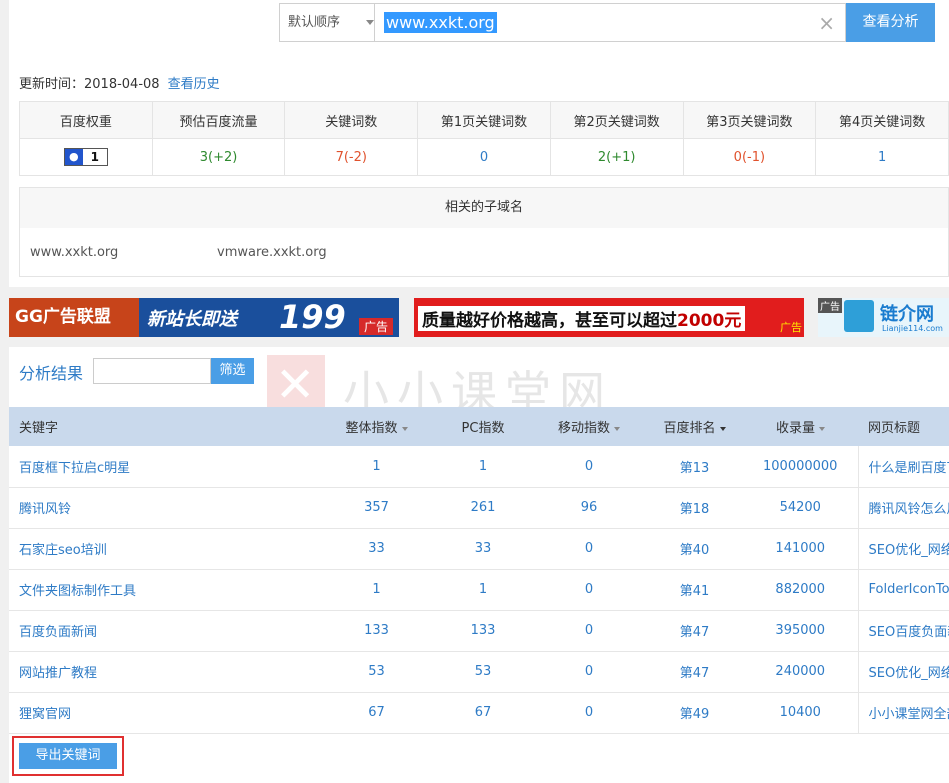  Describe the element at coordinates (74, 317) in the screenshot. I see `ad-gg-brand: GG广告联盟` at that location.